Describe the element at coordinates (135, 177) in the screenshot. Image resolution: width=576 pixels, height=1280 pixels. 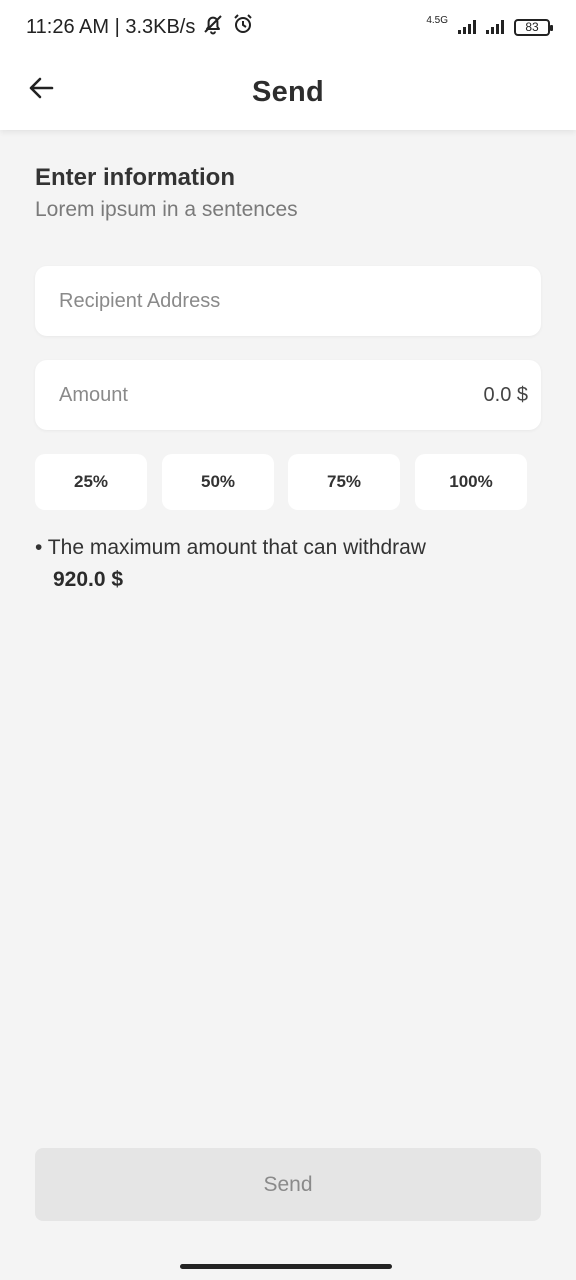
I see `section-title: Enter information` at that location.